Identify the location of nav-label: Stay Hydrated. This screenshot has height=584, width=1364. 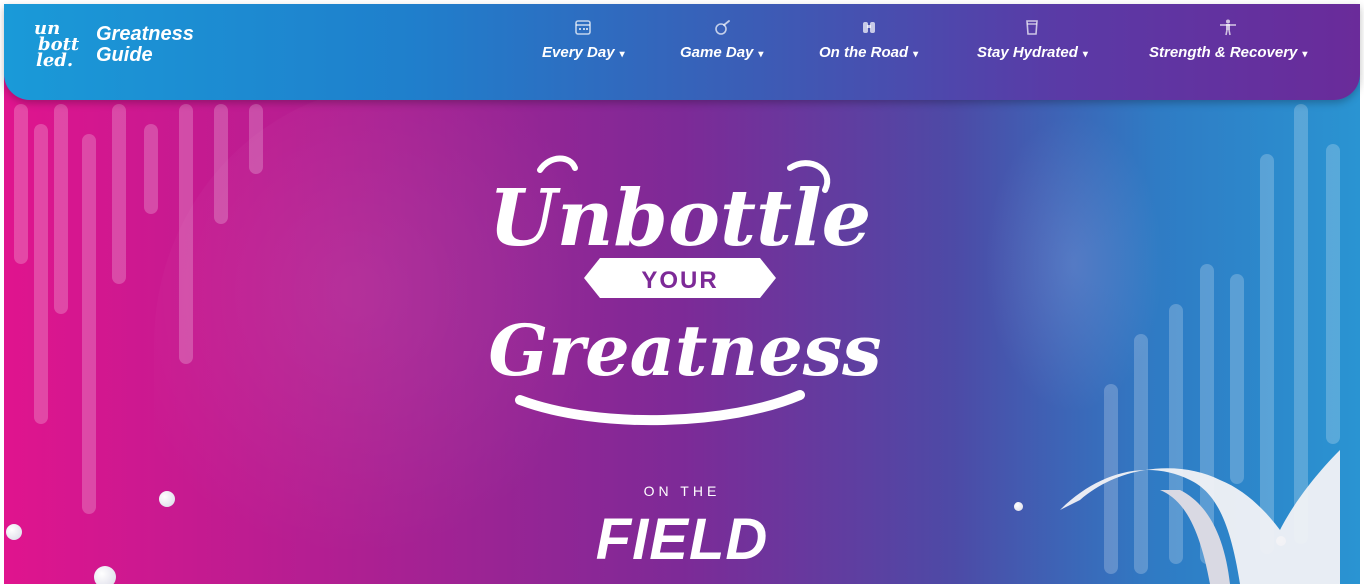
(1027, 52).